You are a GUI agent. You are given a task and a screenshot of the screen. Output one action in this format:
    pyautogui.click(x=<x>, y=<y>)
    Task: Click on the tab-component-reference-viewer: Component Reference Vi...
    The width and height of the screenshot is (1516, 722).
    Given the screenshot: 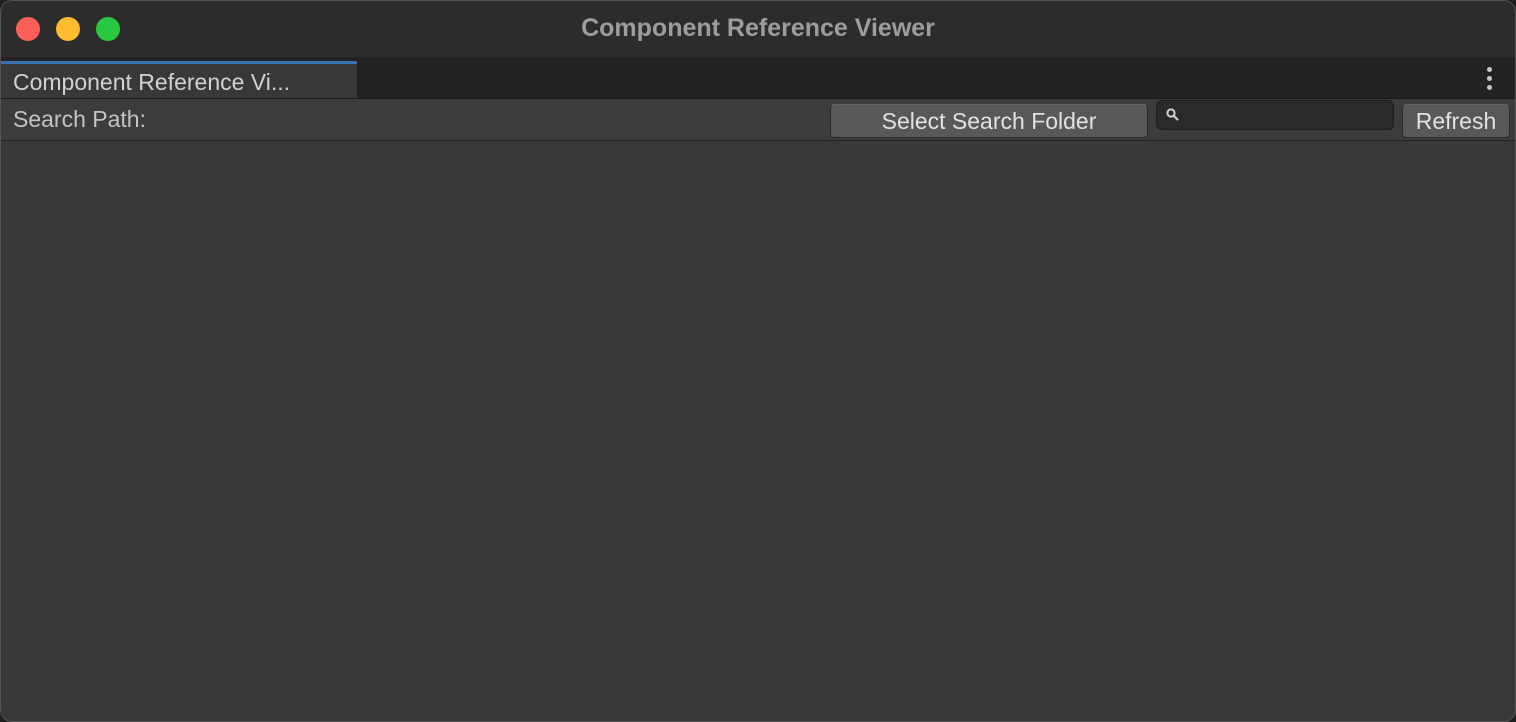 What is the action you would take?
    pyautogui.click(x=179, y=79)
    